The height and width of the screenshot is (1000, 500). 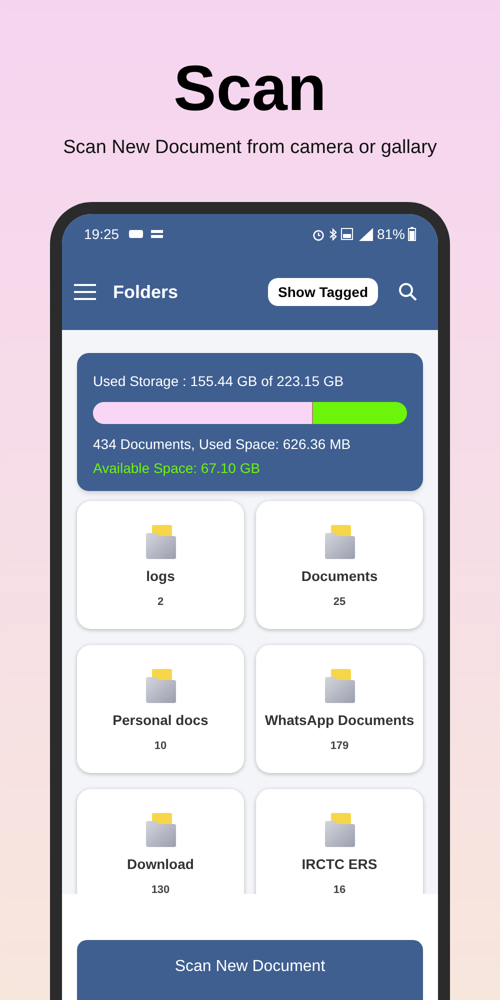 What do you see at coordinates (160, 720) in the screenshot?
I see `folder-name: Personal docs` at bounding box center [160, 720].